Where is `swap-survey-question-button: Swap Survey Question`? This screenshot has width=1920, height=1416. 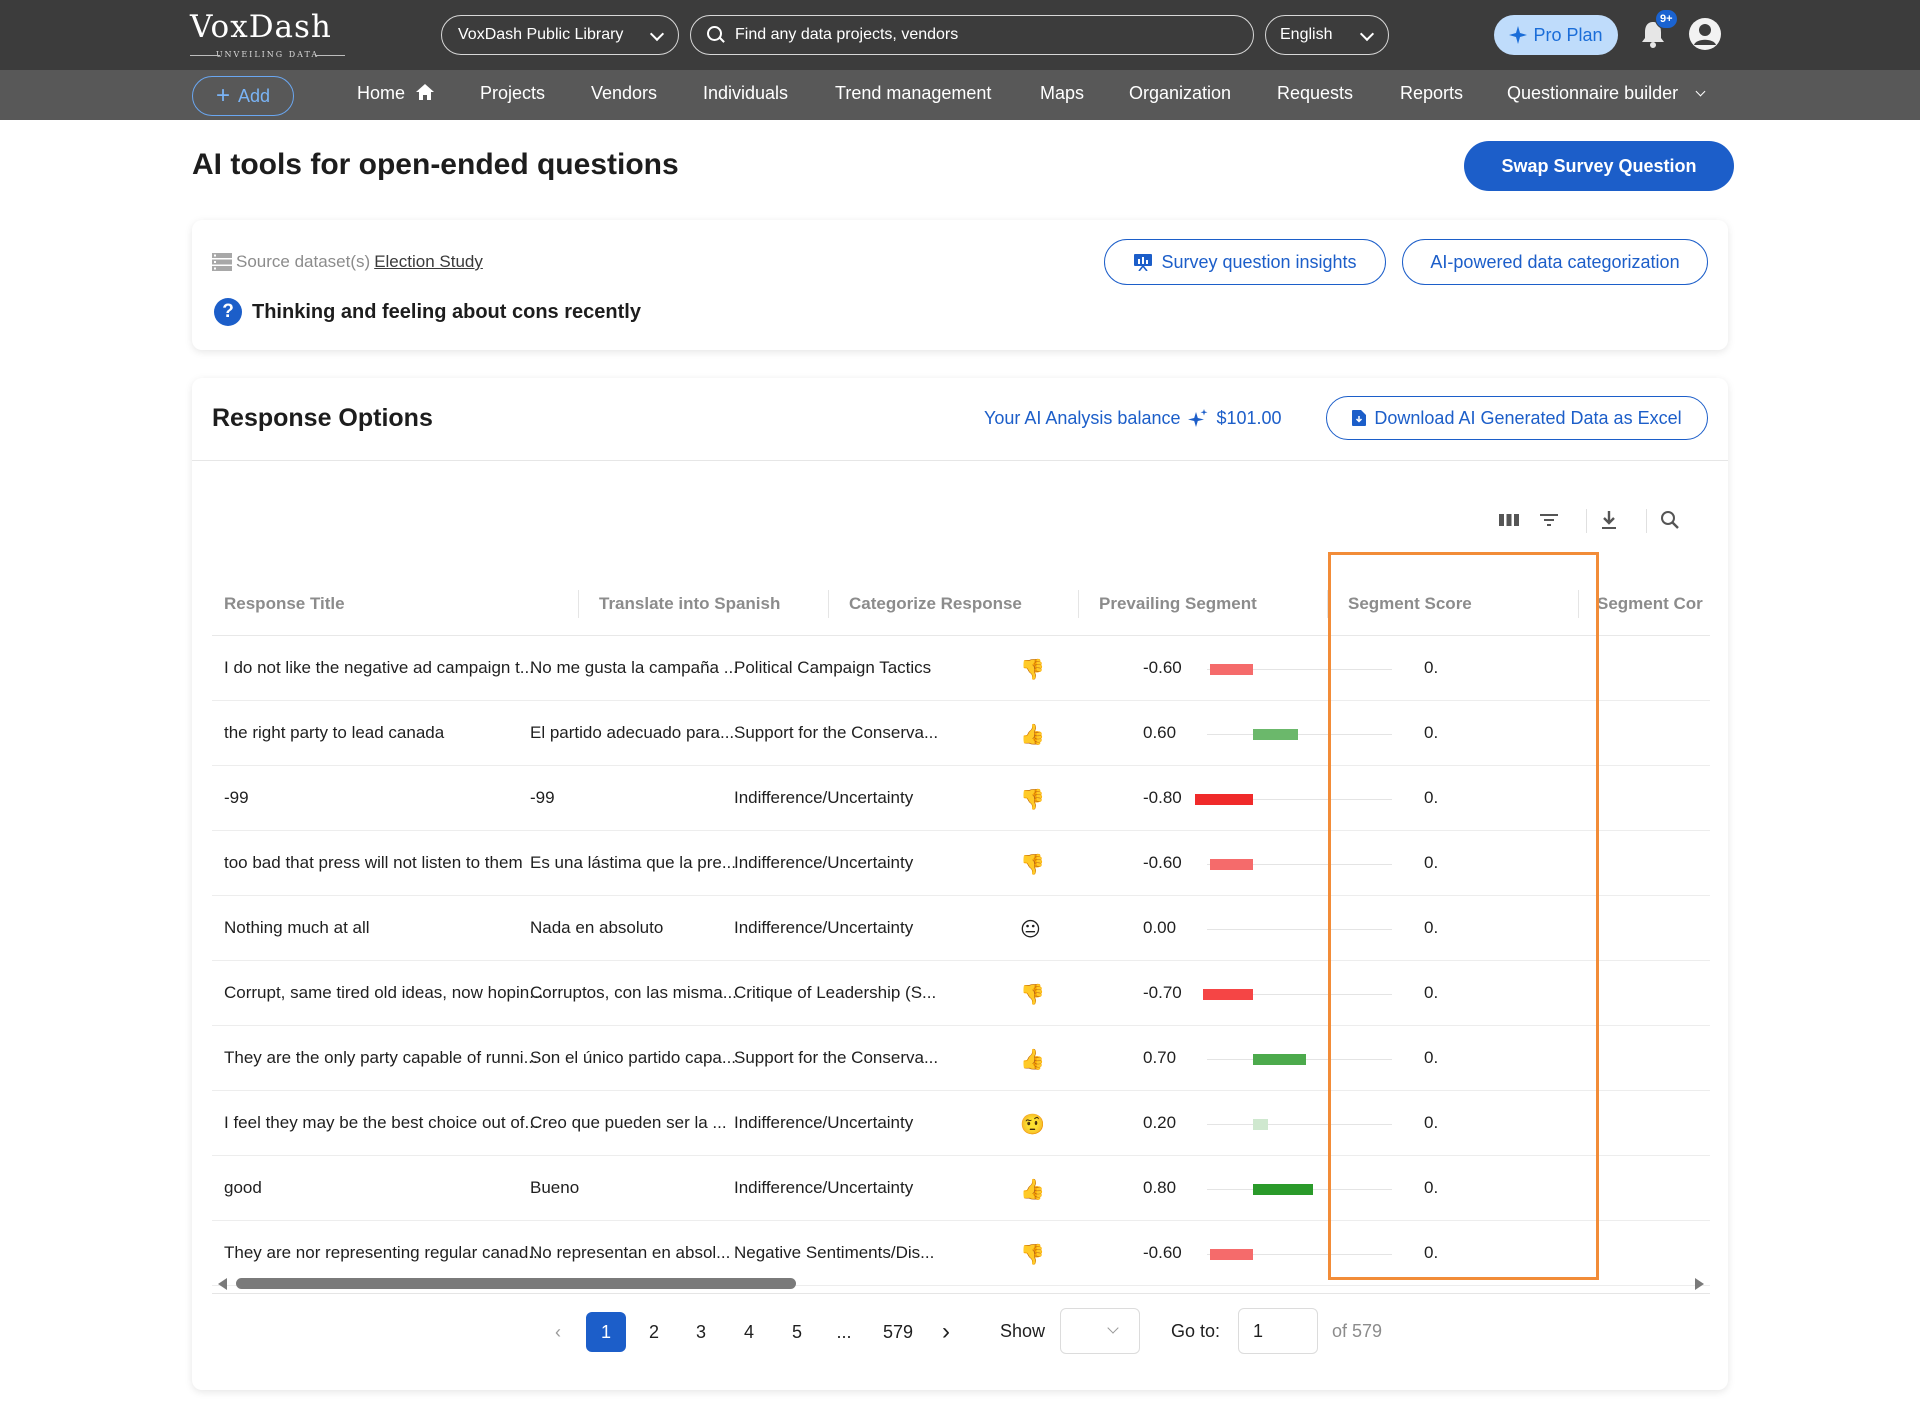
swap-survey-question-button: Swap Survey Question is located at coordinates (1599, 166).